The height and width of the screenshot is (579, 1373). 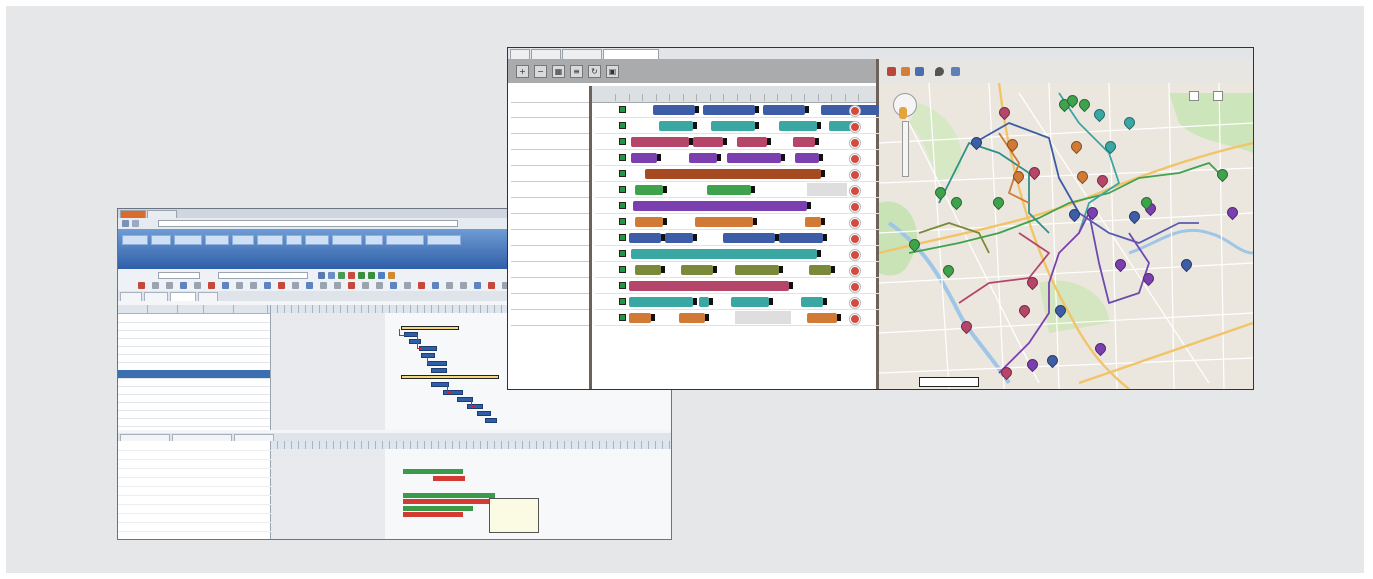 What do you see at coordinates (558, 71) in the screenshot?
I see `grid-view-button: ▦` at bounding box center [558, 71].